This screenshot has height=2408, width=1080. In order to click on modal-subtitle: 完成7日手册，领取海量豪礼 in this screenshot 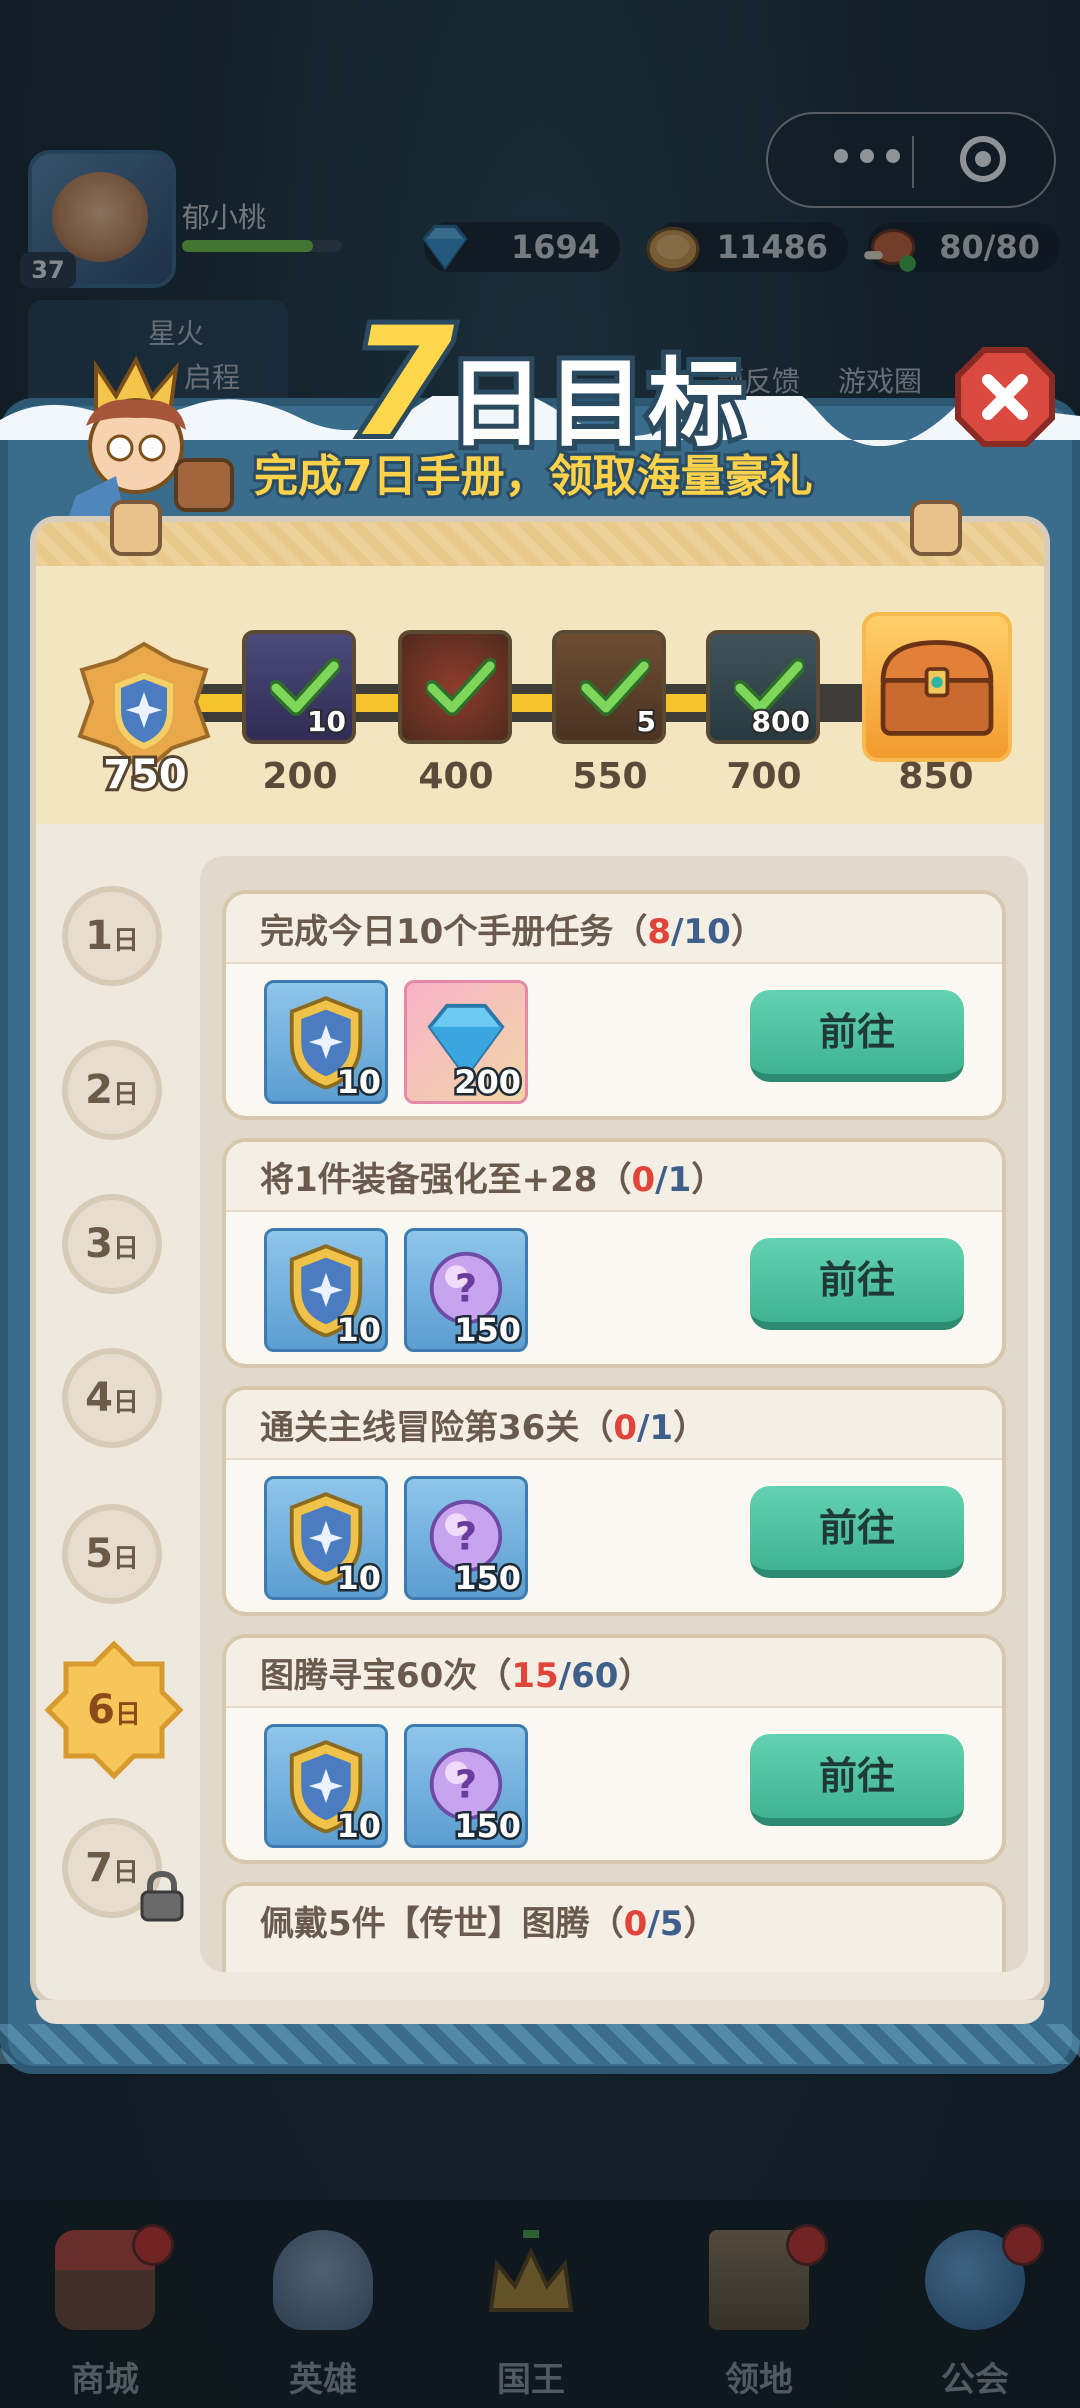, I will do `click(533, 476)`.